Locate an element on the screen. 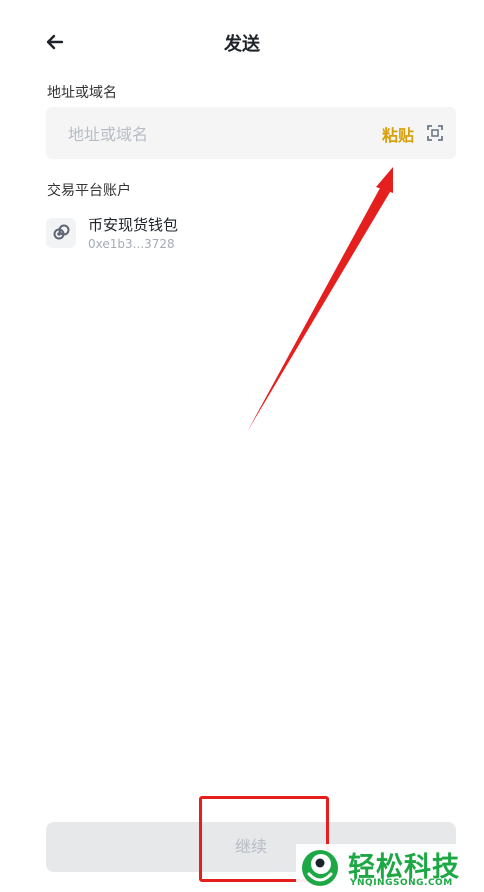 This screenshot has height=892, width=484. page-title: 发送 is located at coordinates (242, 44).